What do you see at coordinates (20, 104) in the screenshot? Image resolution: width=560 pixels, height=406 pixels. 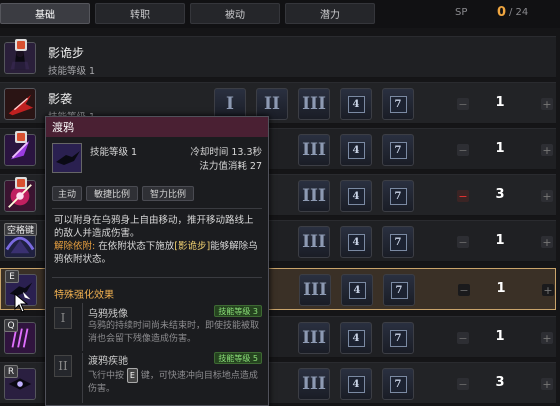 I see `shadow-strike-skill-icon` at bounding box center [20, 104].